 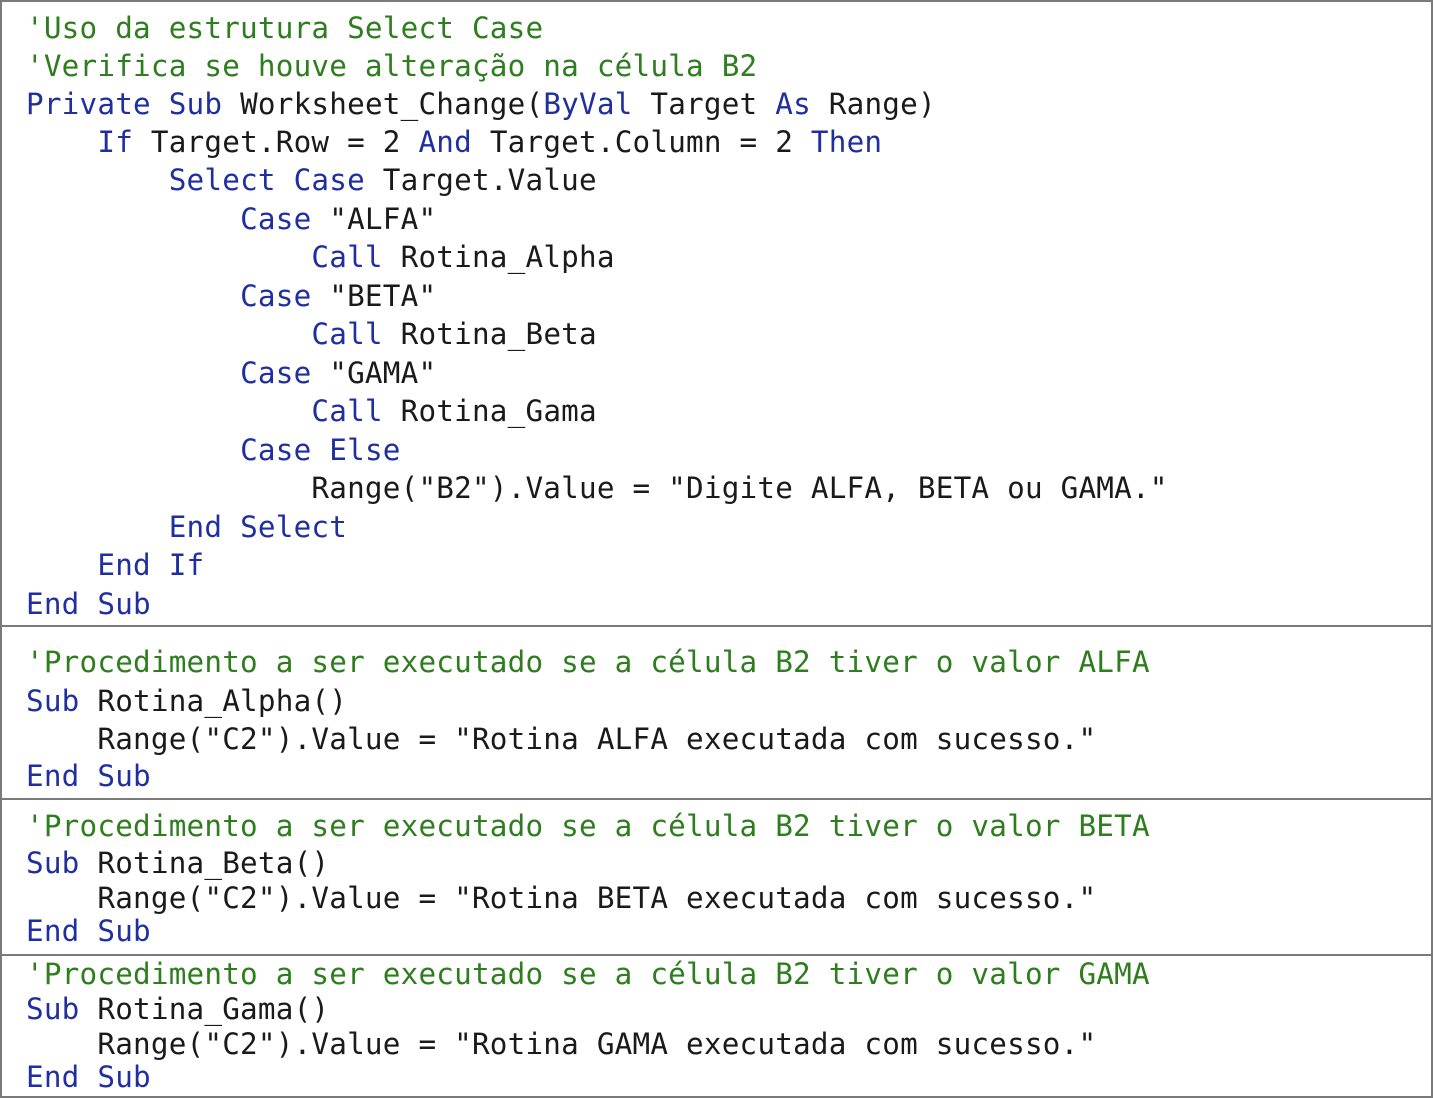 I want to click on code-comment: 'Uso da estrutura Select Case, so click(x=285, y=28).